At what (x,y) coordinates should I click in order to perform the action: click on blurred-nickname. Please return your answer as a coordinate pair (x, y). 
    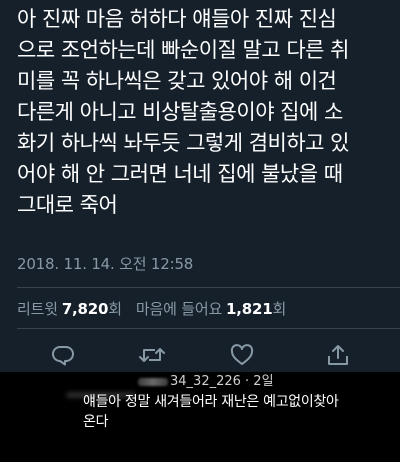
    Looking at the image, I should click on (153, 381).